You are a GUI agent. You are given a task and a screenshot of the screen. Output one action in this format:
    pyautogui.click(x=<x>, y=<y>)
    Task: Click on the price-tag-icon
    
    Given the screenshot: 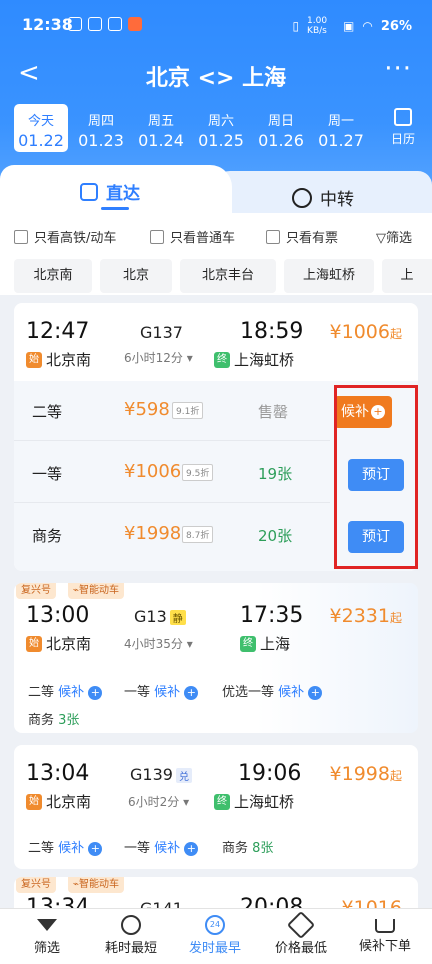 What is the action you would take?
    pyautogui.click(x=301, y=925)
    